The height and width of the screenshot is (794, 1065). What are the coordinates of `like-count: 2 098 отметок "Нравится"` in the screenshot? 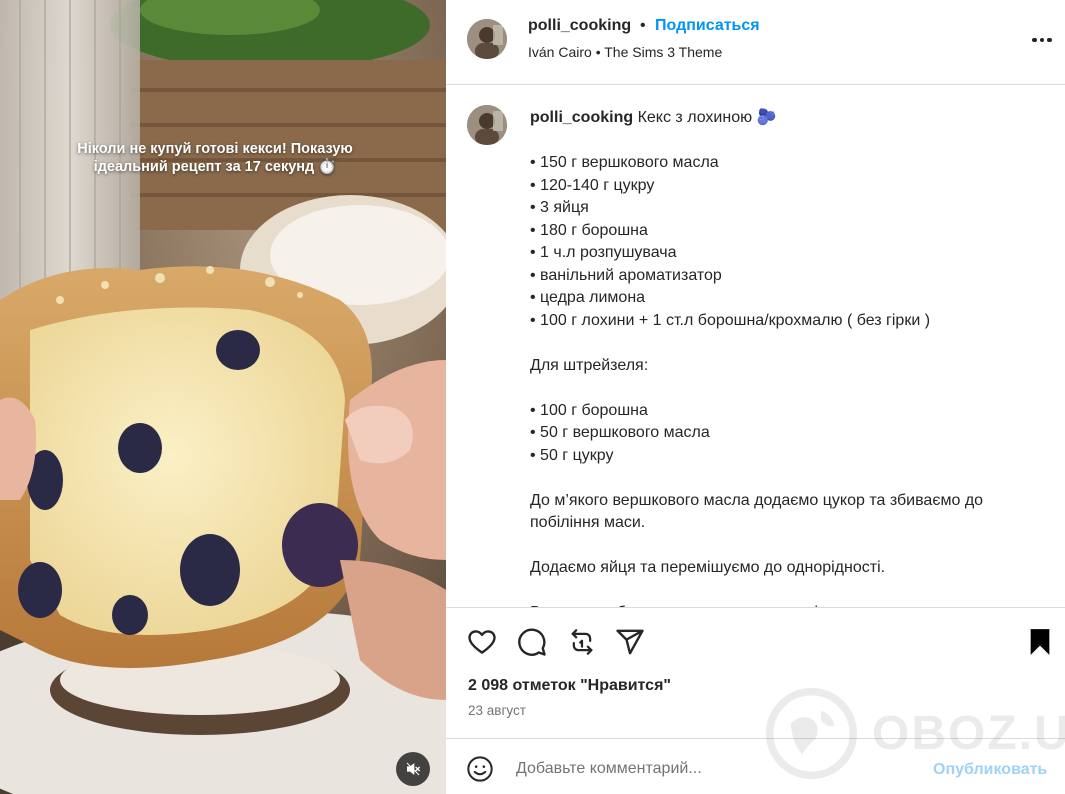 It's located at (569, 686).